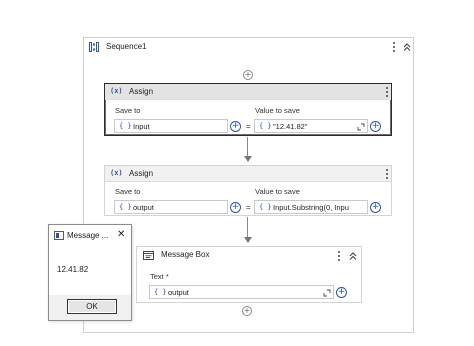  Describe the element at coordinates (94, 47) in the screenshot. I see `sequence-icon` at that location.